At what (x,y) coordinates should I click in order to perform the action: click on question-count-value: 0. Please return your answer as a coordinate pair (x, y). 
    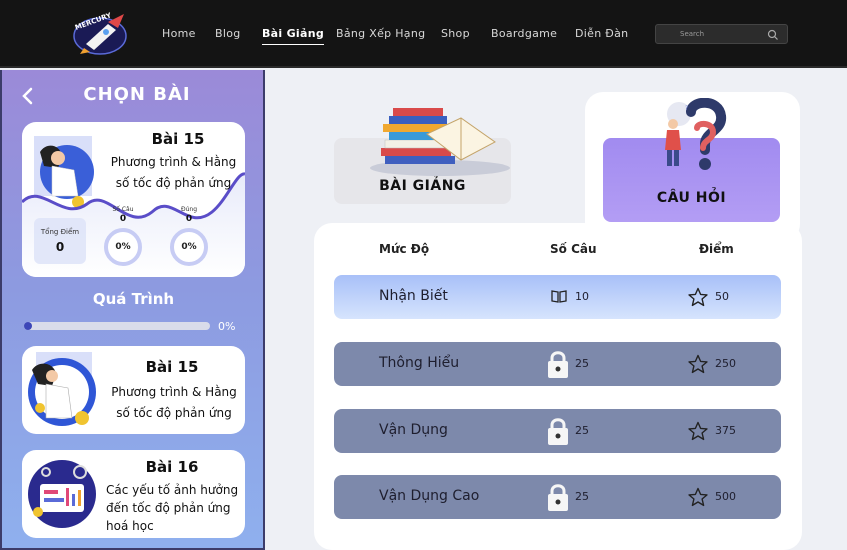
    Looking at the image, I should click on (123, 219).